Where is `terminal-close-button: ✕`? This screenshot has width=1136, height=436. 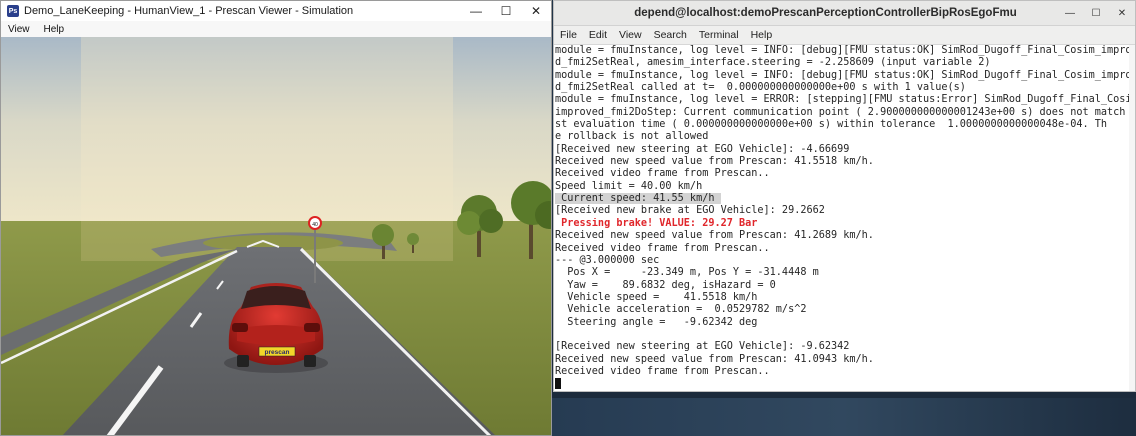
terminal-close-button: ✕ is located at coordinates (1122, 13).